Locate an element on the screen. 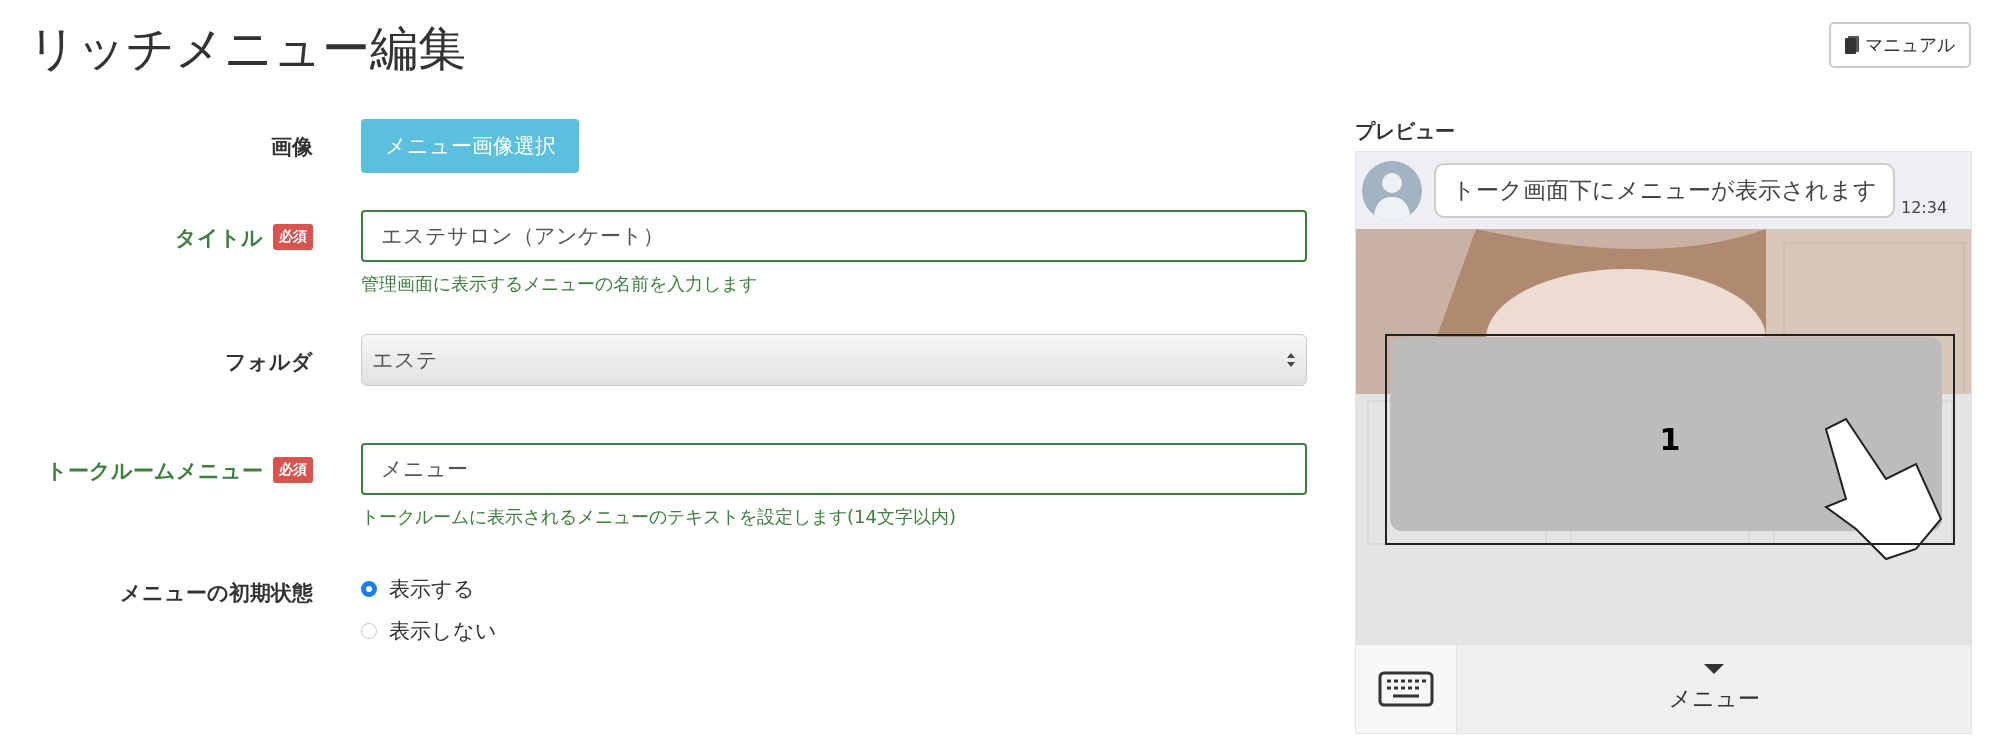 This screenshot has width=1999, height=743. message-time: 12:34 is located at coordinates (1924, 207).